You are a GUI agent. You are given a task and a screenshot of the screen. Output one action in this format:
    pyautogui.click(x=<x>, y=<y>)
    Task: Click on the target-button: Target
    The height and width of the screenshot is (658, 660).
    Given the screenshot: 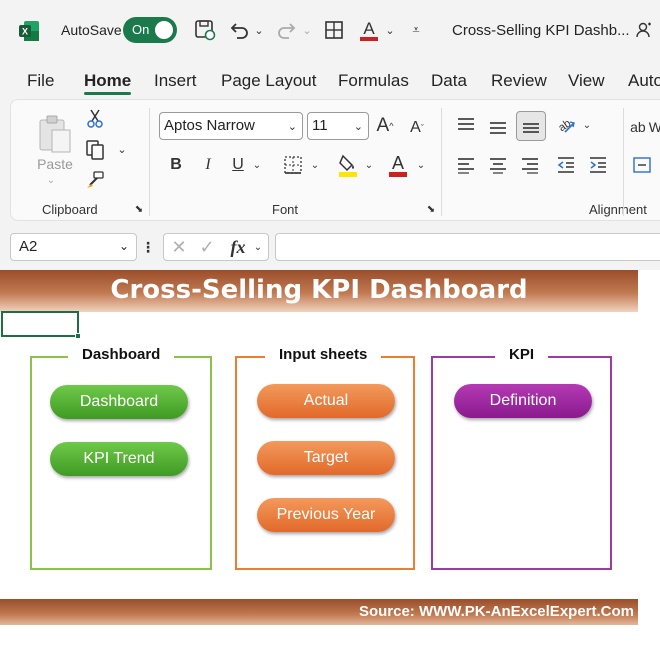 What is the action you would take?
    pyautogui.click(x=326, y=458)
    